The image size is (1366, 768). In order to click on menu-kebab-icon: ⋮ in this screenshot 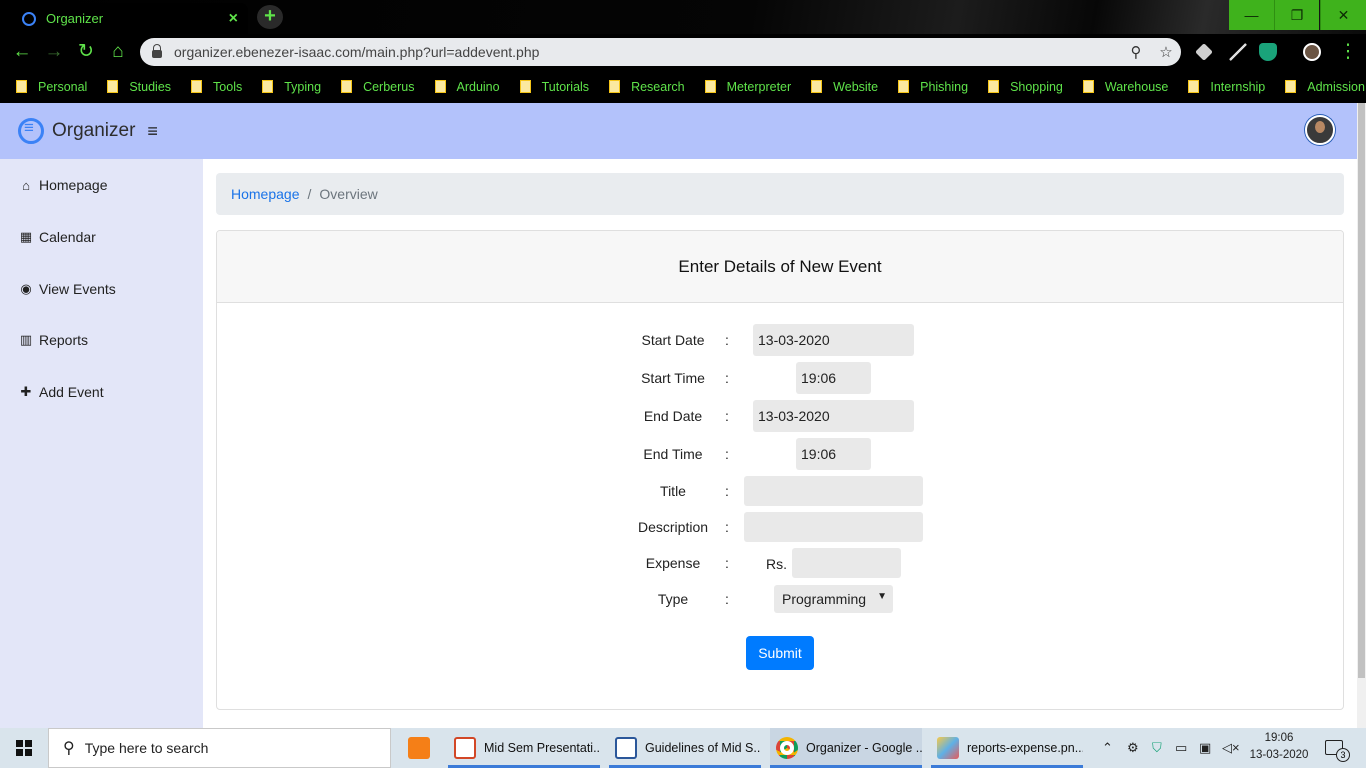, I will do `click(1348, 52)`.